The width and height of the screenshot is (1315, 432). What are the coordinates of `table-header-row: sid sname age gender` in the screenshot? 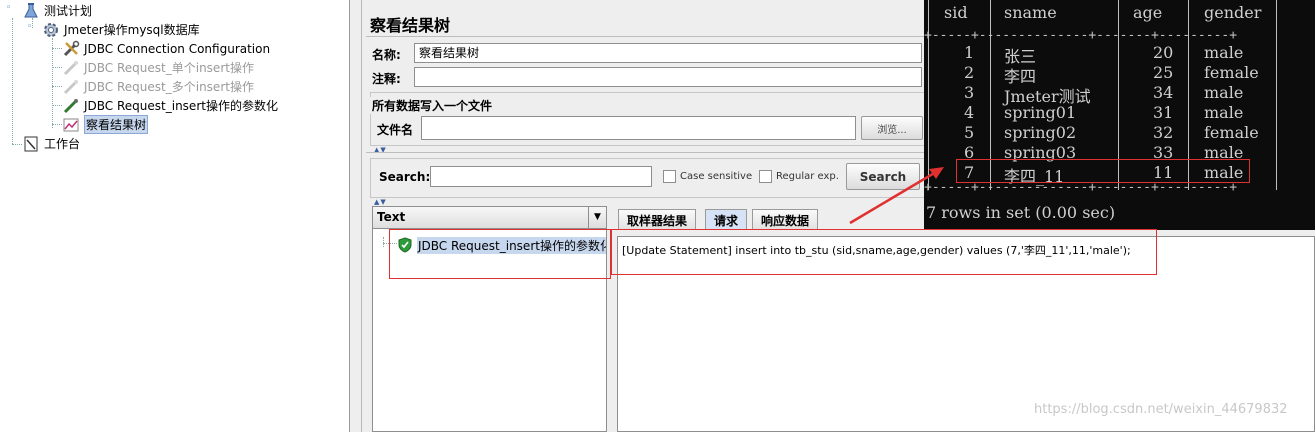 It's located at (1119, 13).